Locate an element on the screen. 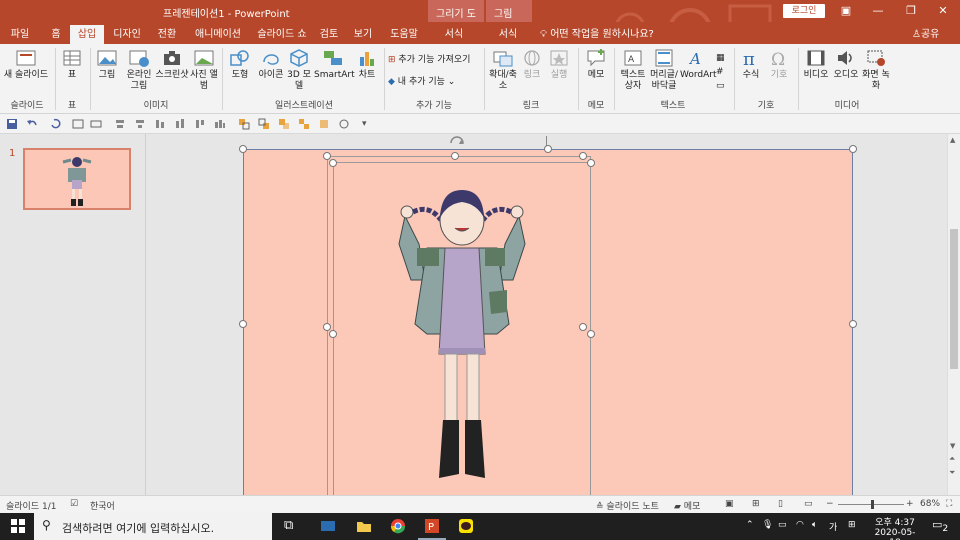 The image size is (960, 540). picture-button: 그림 is located at coordinates (107, 64).